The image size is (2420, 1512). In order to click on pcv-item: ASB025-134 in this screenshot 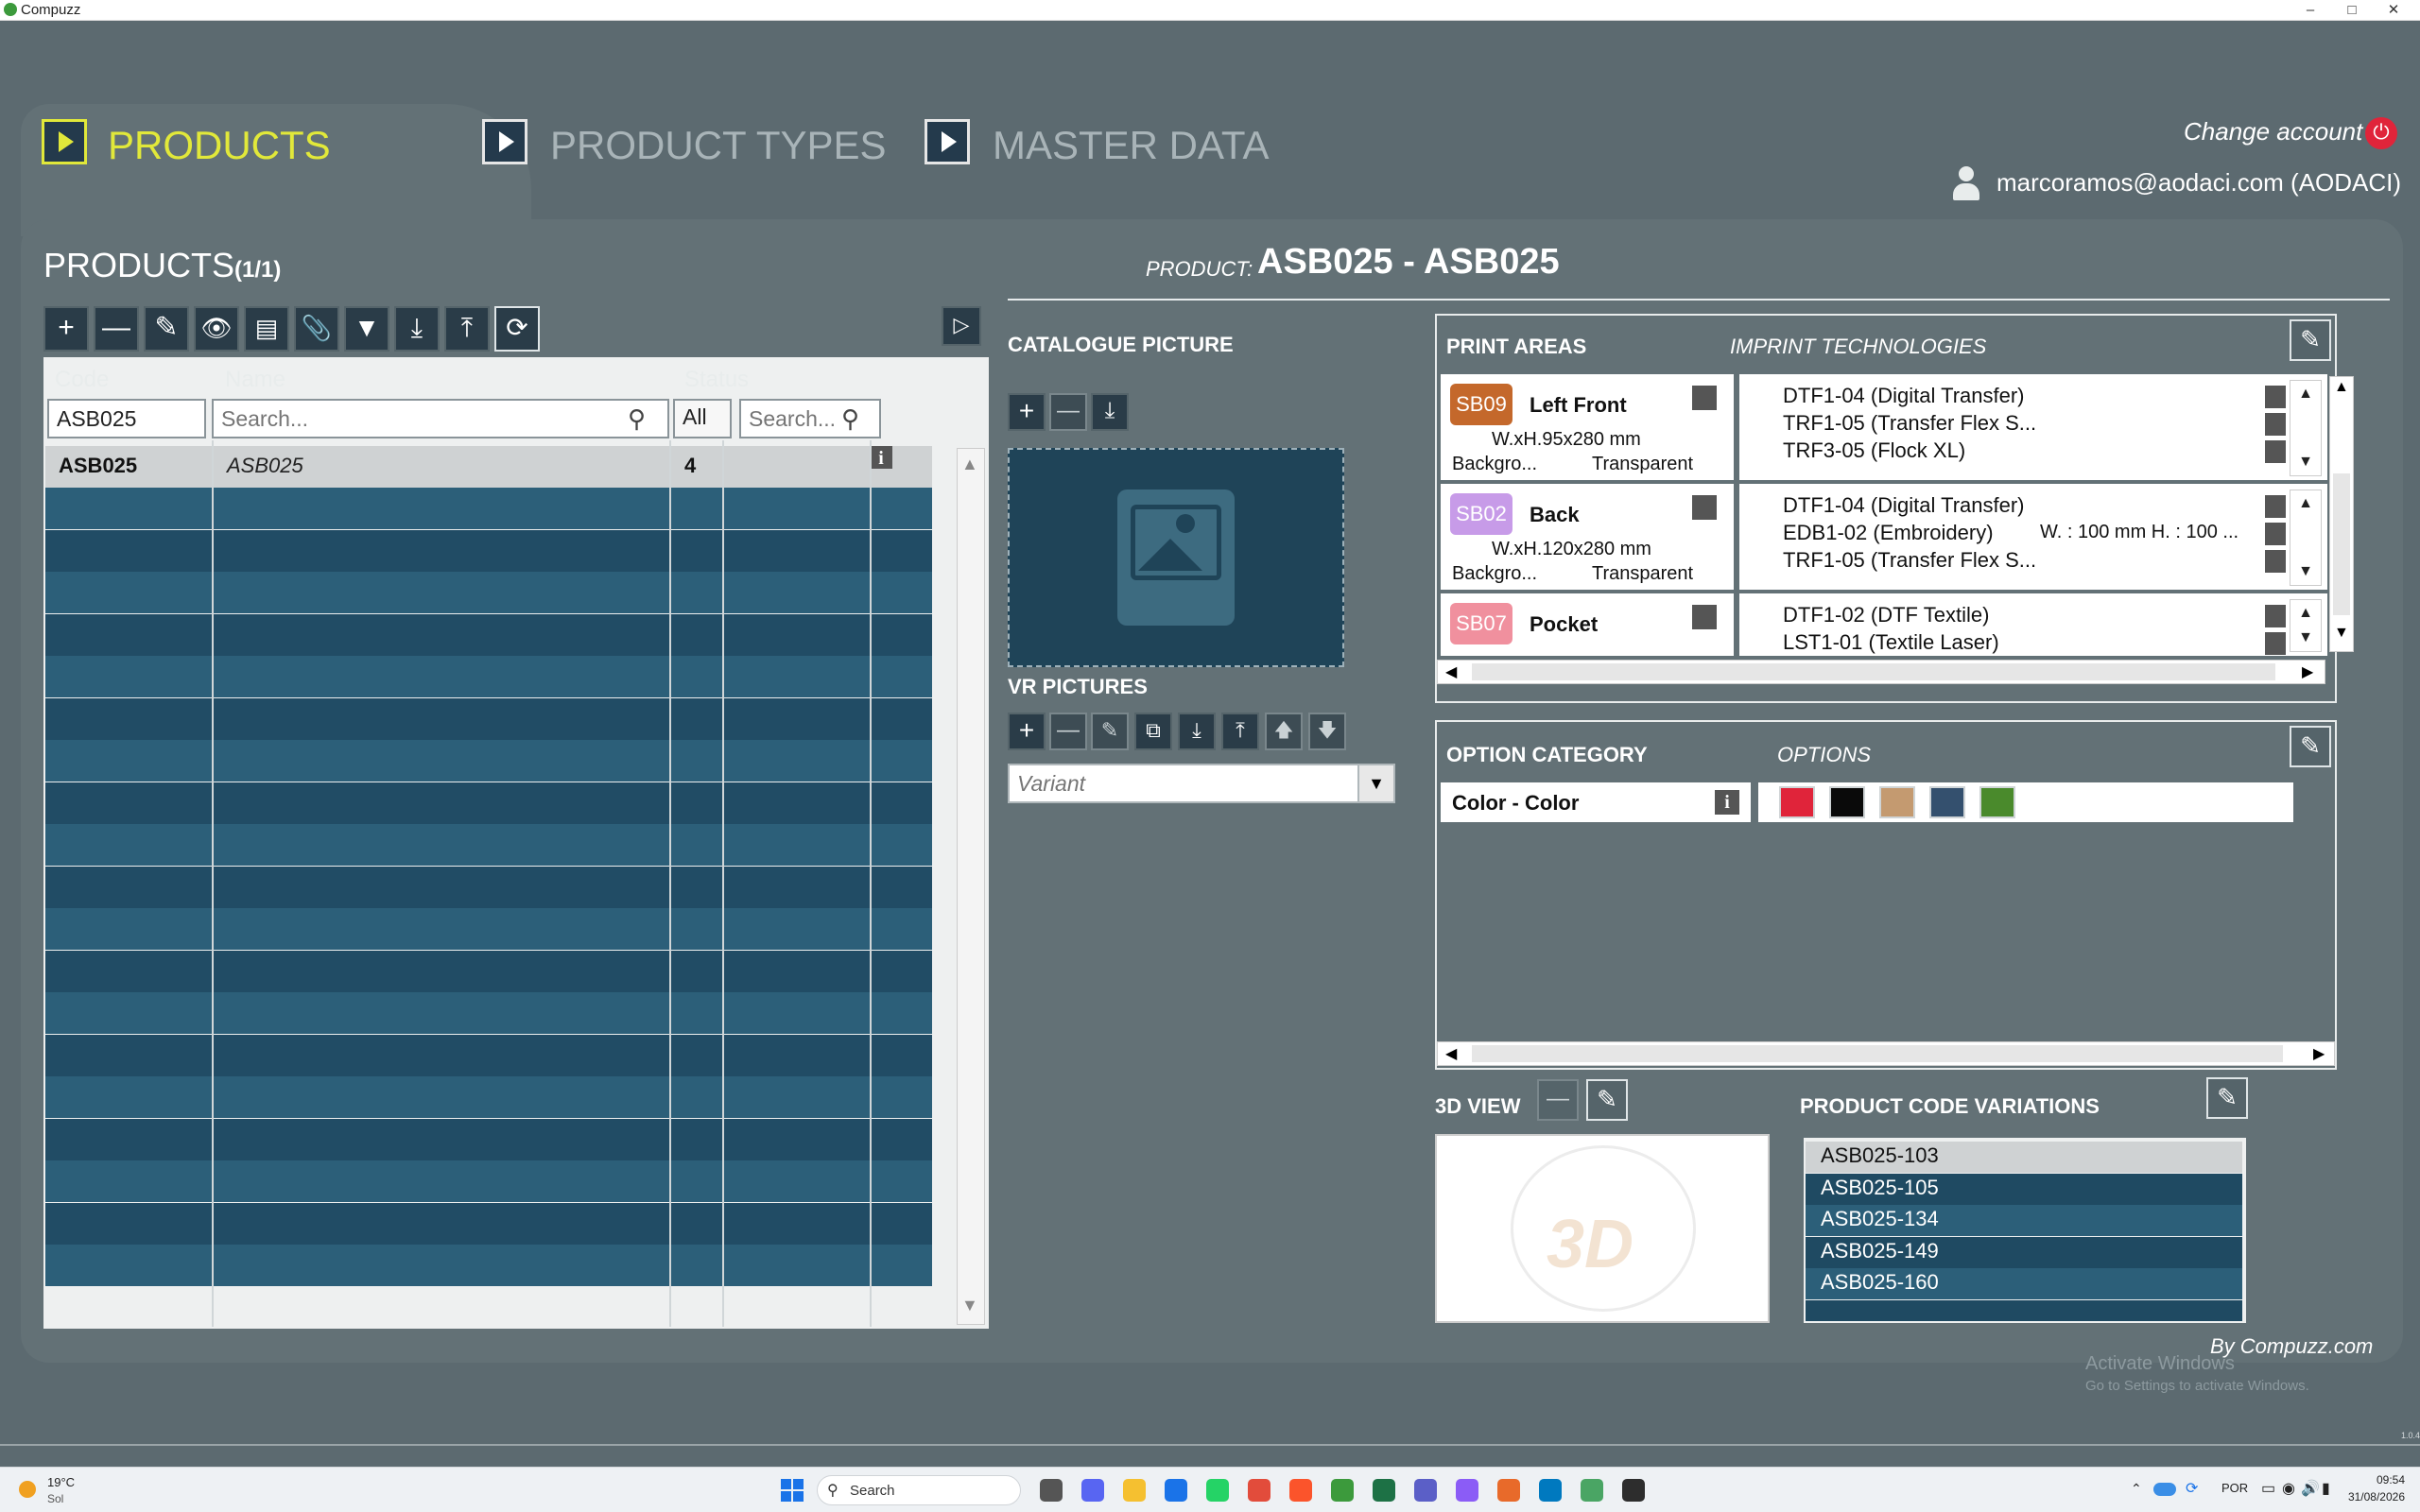, I will do `click(2024, 1220)`.